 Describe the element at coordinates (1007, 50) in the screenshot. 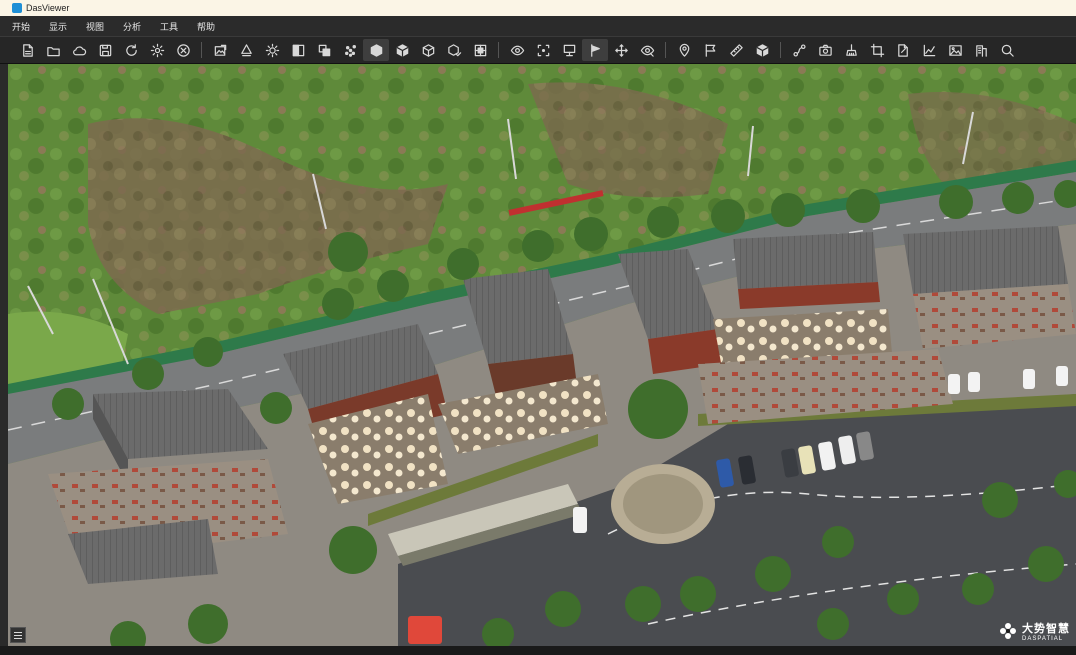

I see `search-icon` at that location.